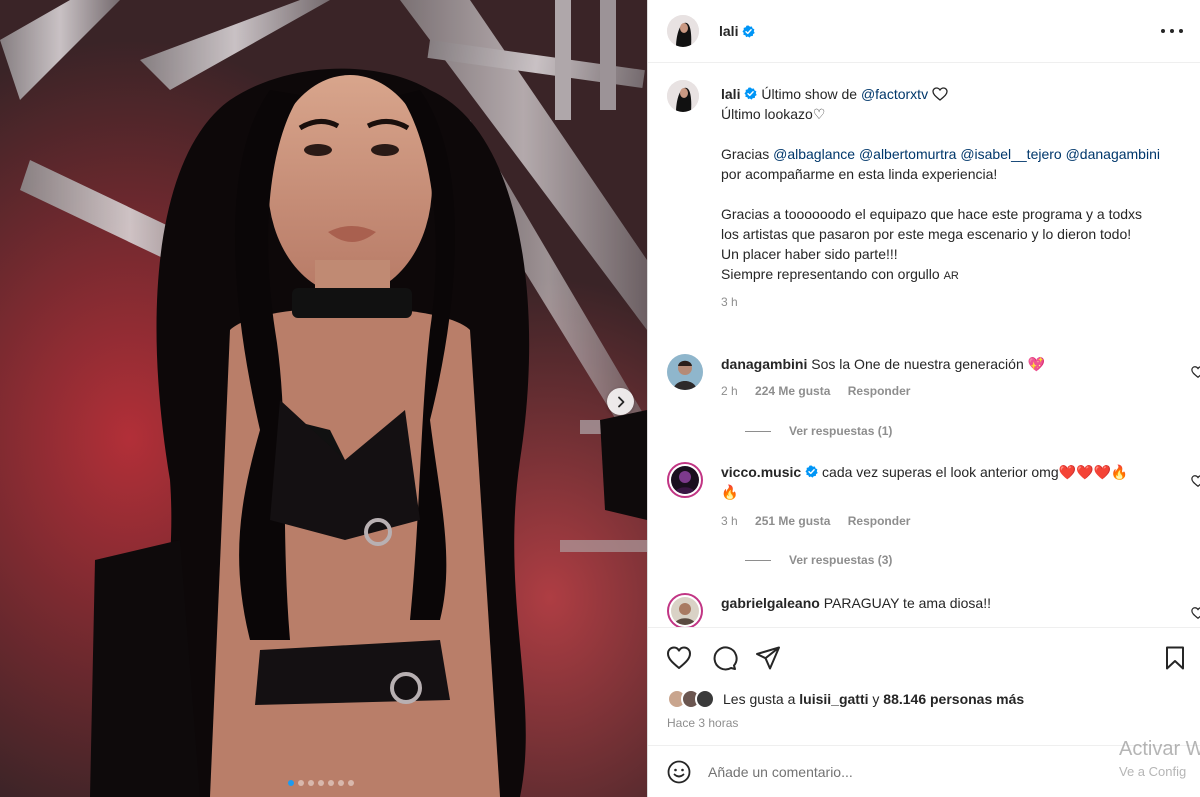 The width and height of the screenshot is (1200, 797). Describe the element at coordinates (894, 94) in the screenshot. I see `mention-link: @factorxtv` at that location.